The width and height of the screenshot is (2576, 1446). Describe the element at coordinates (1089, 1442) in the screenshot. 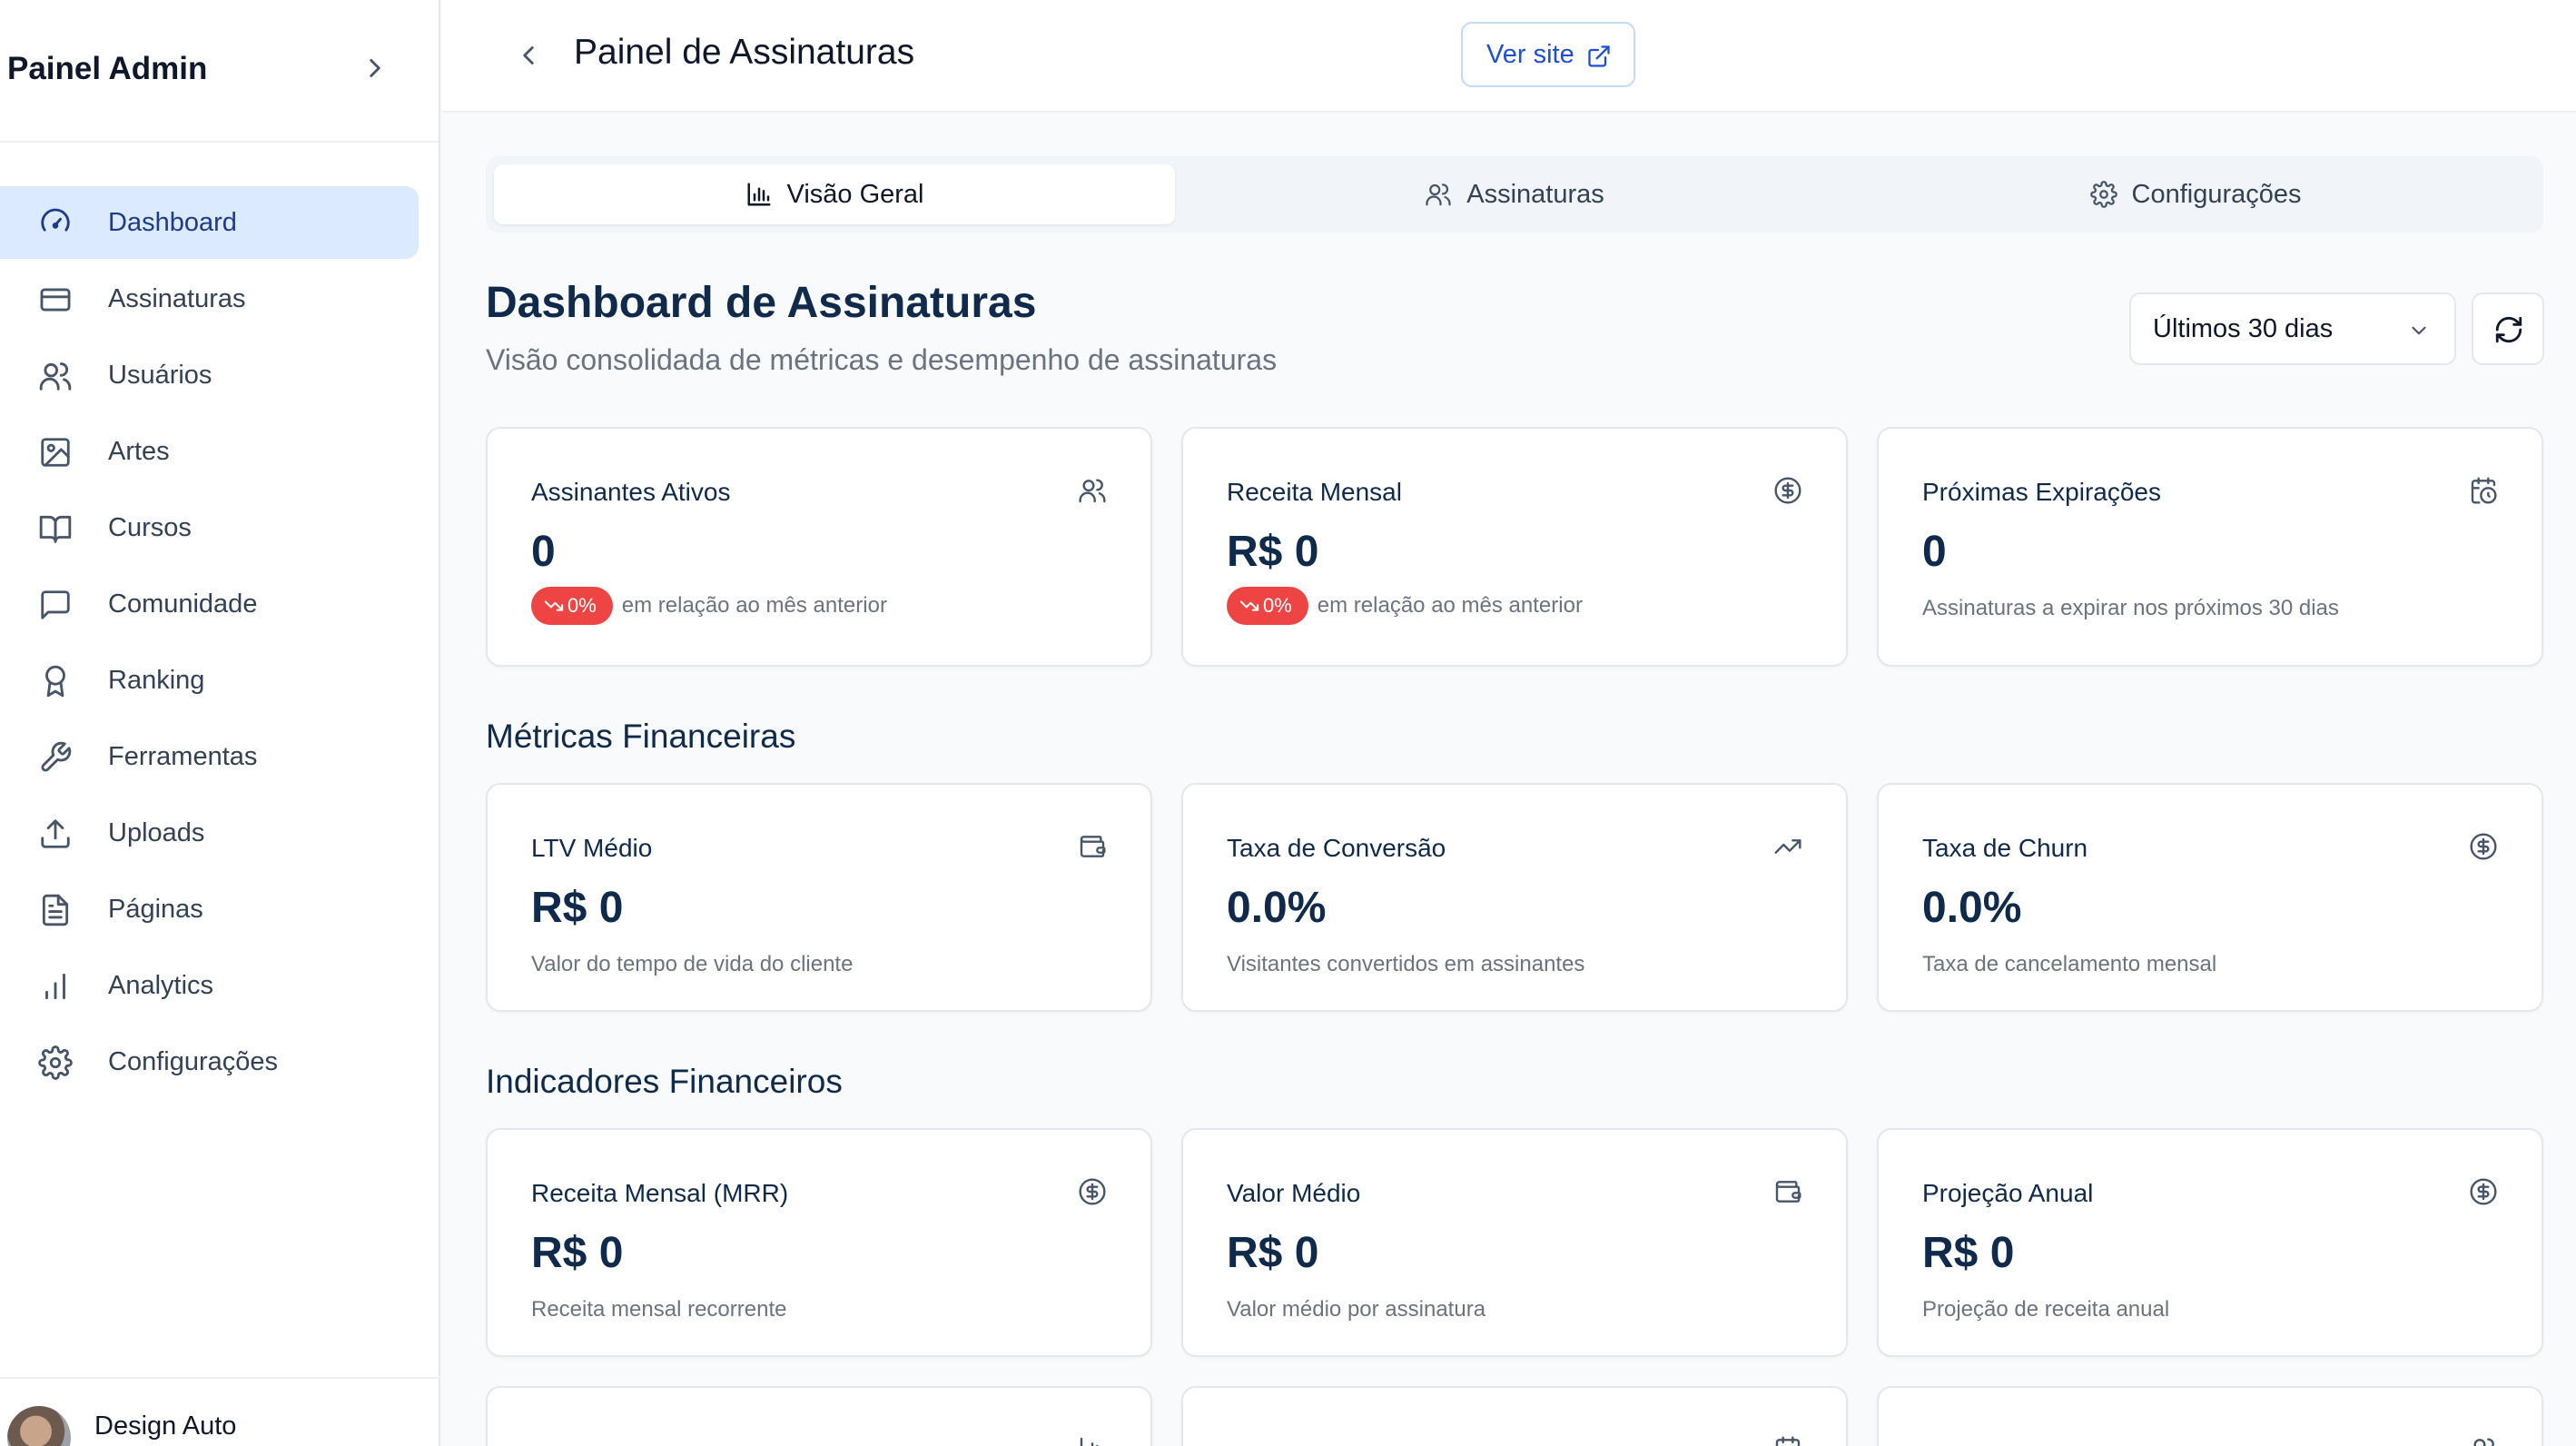

I see `bar-chart-icon` at that location.